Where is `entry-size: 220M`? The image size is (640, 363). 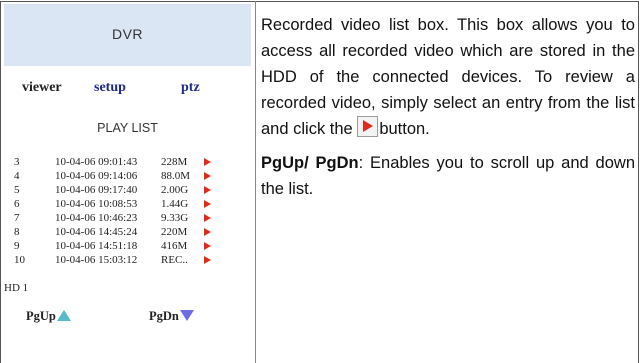
entry-size: 220M is located at coordinates (174, 232).